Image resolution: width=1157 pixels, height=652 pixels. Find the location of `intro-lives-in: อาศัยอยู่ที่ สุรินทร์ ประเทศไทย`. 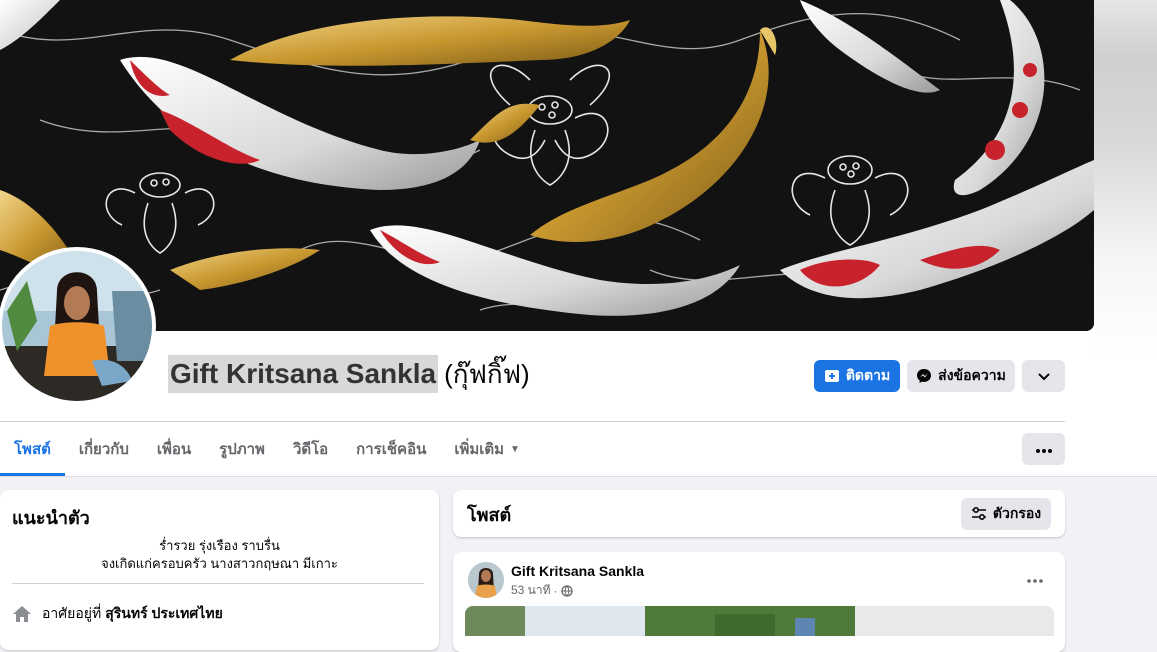

intro-lives-in: อาศัยอยู่ที่ สุรินทร์ ประเทศไทย is located at coordinates (117, 614).